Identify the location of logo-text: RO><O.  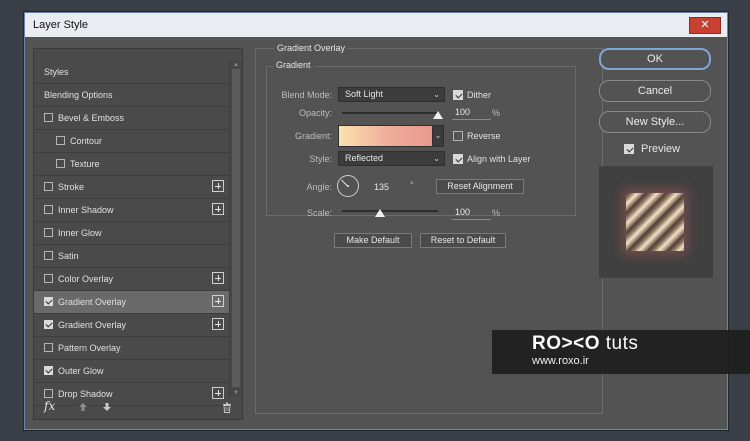
(566, 343).